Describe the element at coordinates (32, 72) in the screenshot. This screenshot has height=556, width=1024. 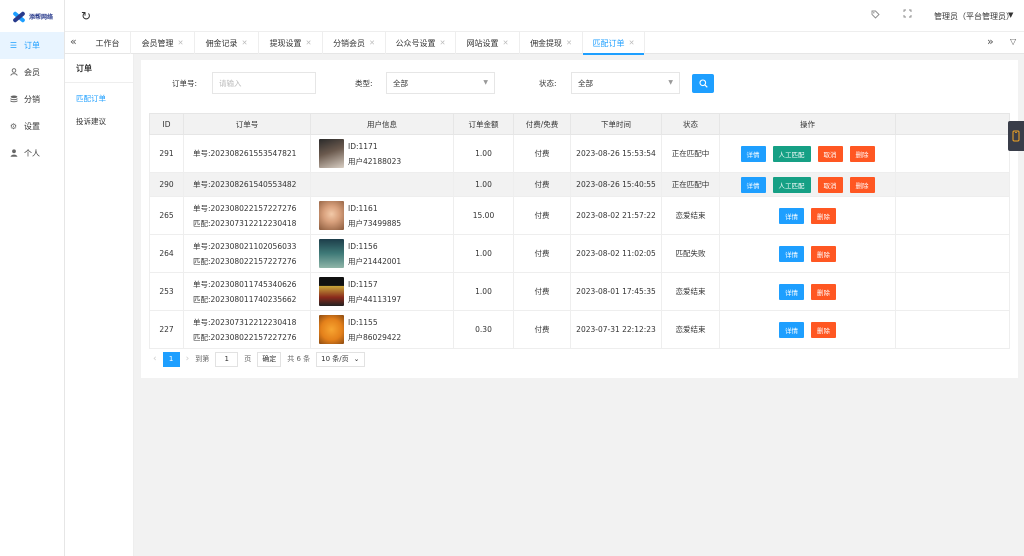
I see `nav-item-members: 会员` at that location.